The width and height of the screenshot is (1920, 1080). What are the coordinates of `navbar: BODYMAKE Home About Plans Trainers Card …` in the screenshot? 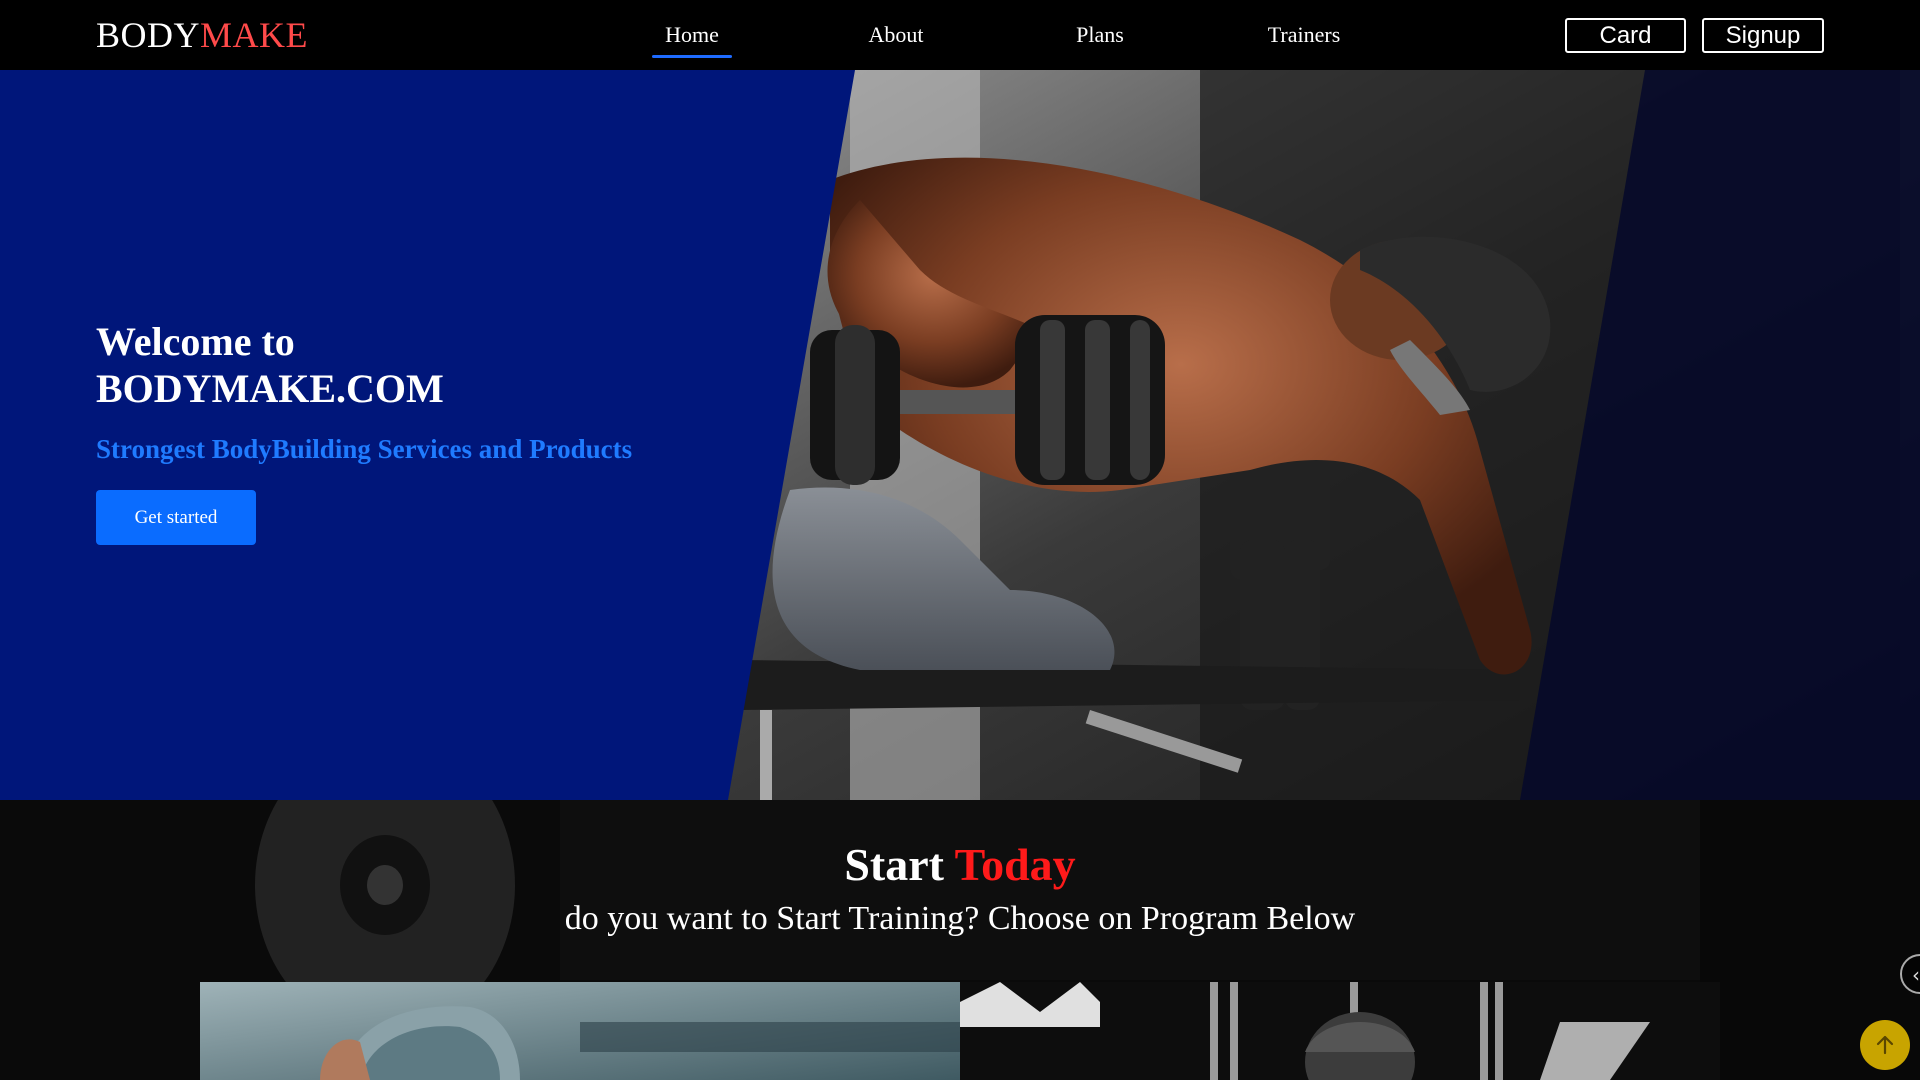 It's located at (960, 35).